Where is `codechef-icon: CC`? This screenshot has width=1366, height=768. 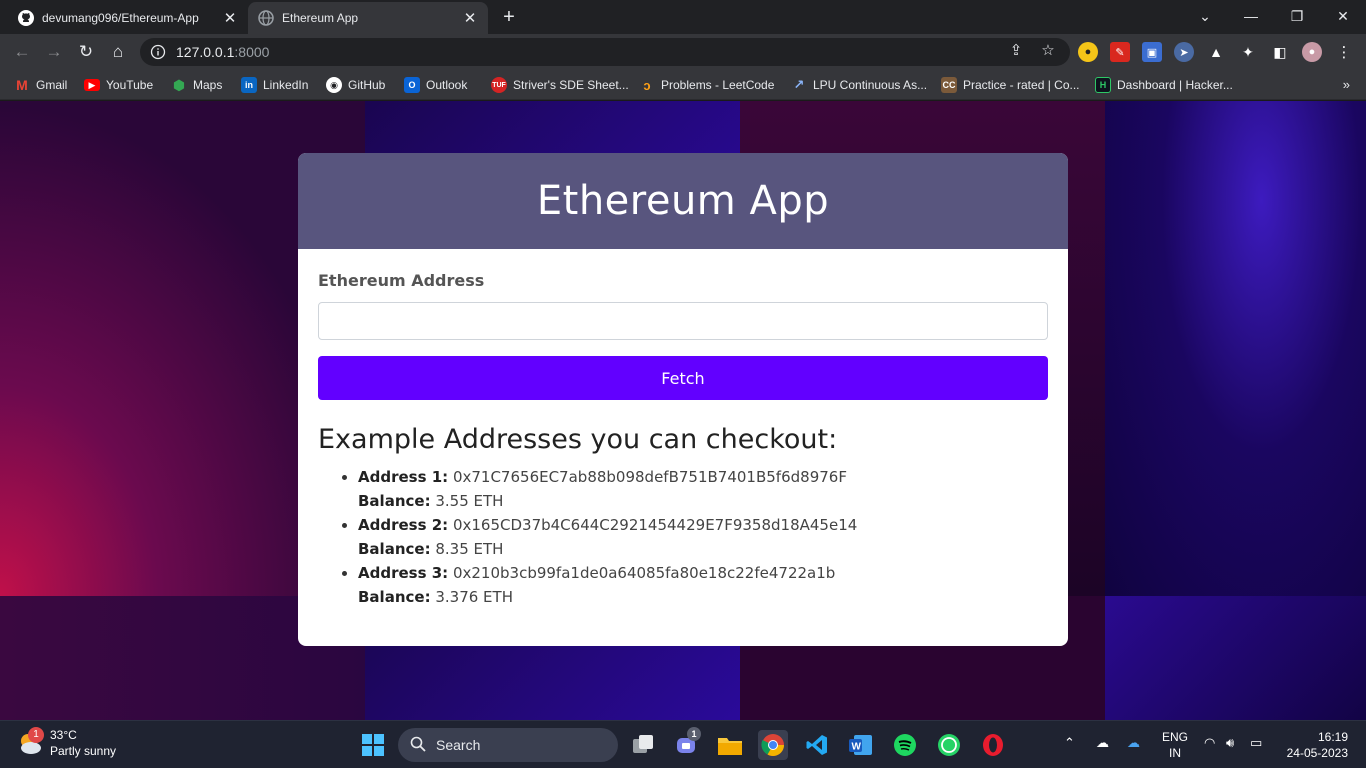
codechef-icon: CC is located at coordinates (949, 85).